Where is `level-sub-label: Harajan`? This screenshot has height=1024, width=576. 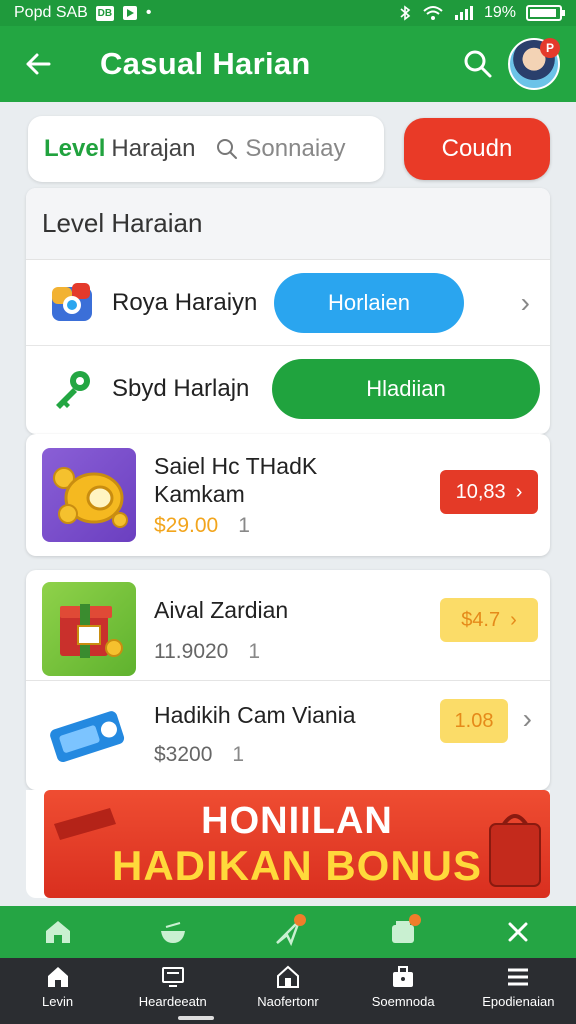
level-sub-label: Harajan is located at coordinates (153, 148).